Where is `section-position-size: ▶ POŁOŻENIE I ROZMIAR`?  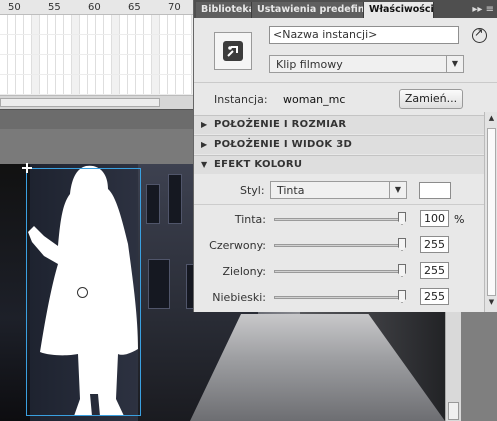 section-position-size: ▶ POŁOŻENIE I ROZMIAR is located at coordinates (339, 124).